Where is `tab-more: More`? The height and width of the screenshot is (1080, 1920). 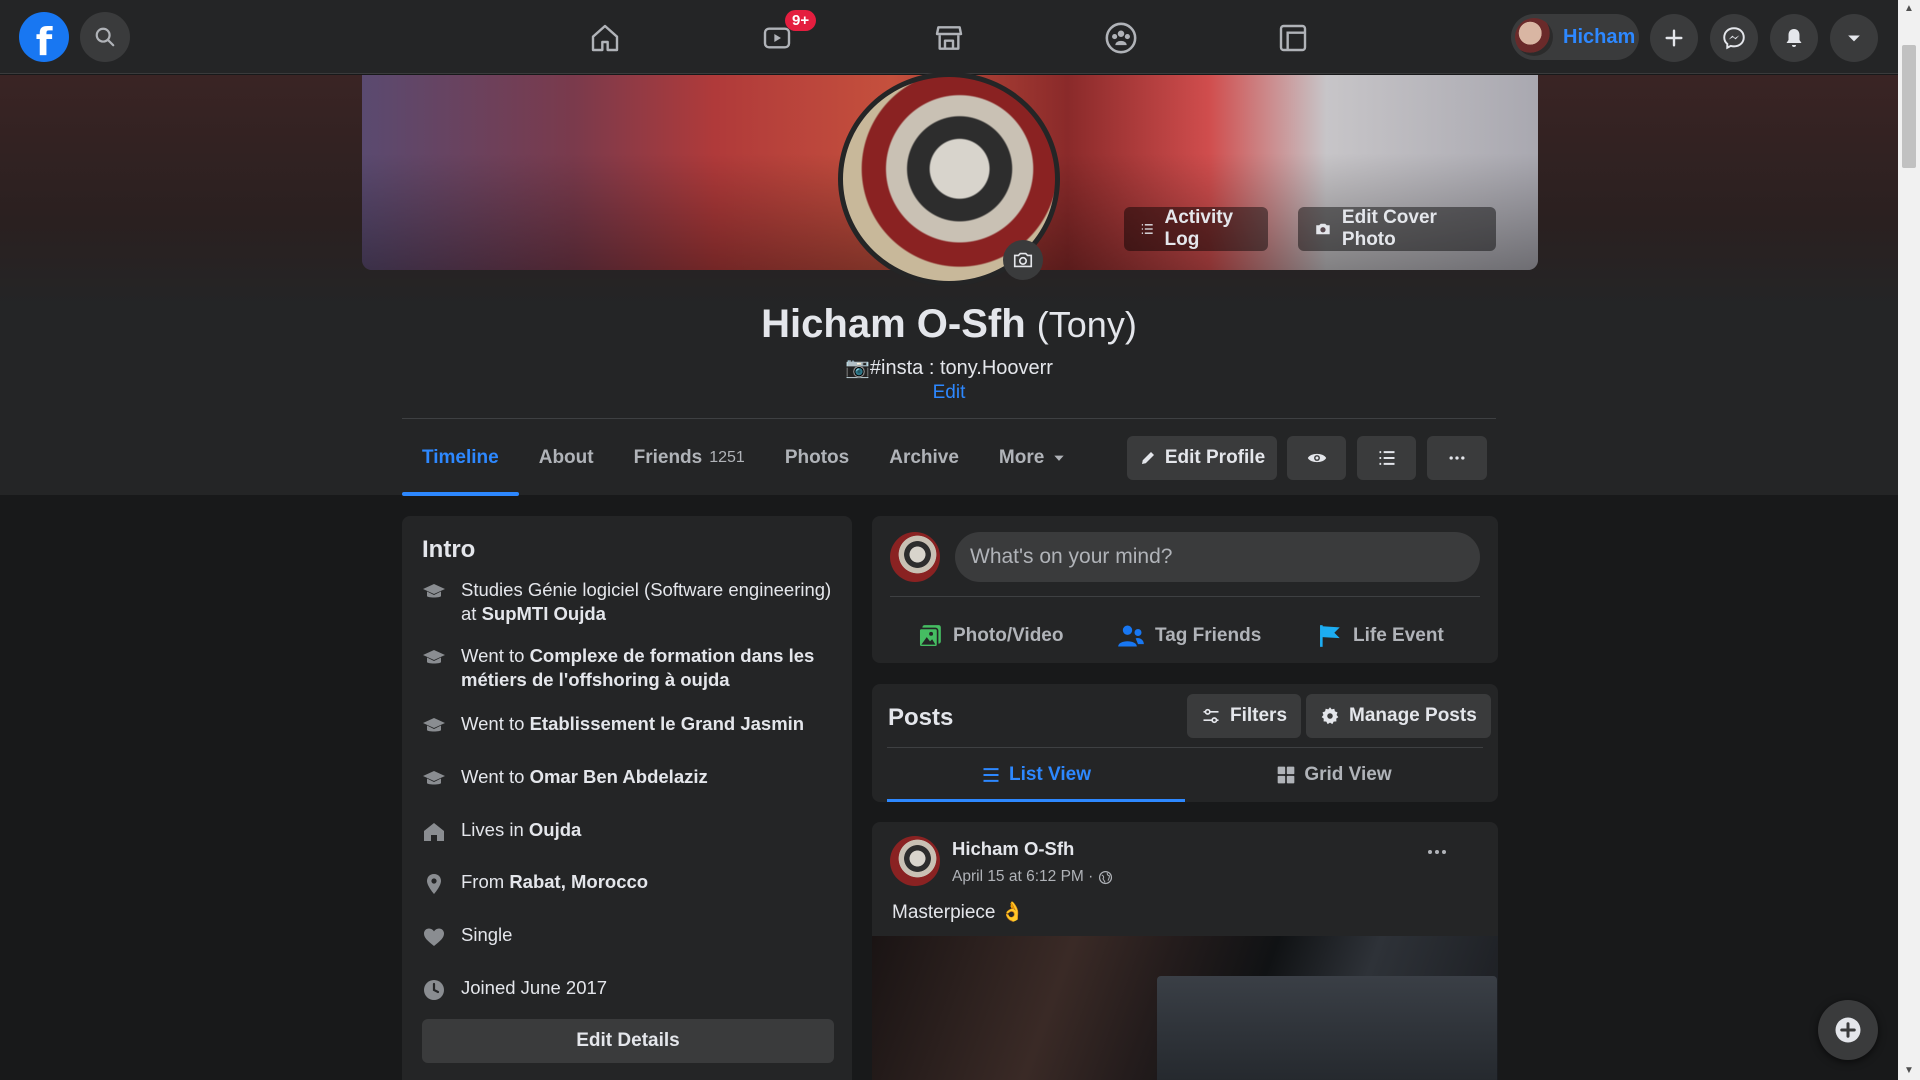
tab-more: More is located at coordinates (1032, 458).